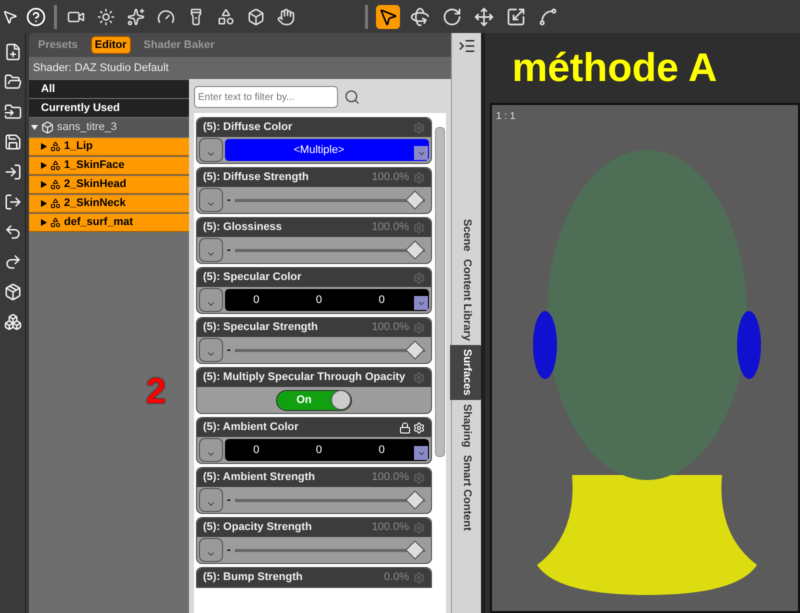 Image resolution: width=800 pixels, height=613 pixels. I want to click on property-label: (5): Opacity Strength, so click(257, 528).